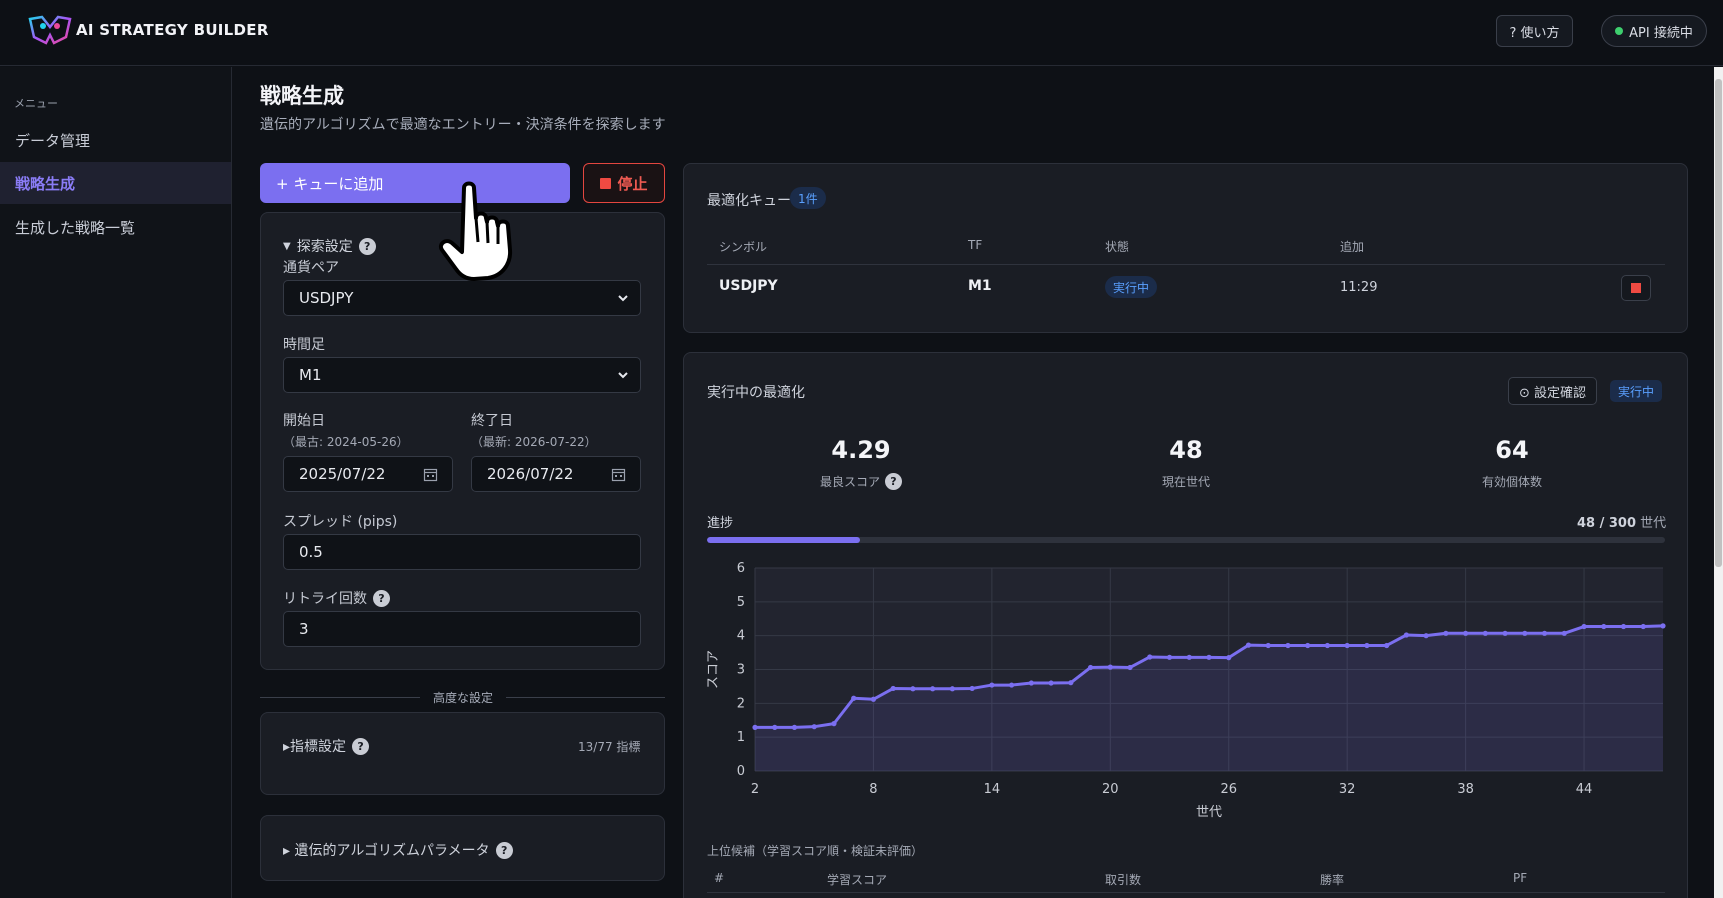 The width and height of the screenshot is (1723, 898). Describe the element at coordinates (492, 421) in the screenshot. I see `end-date-label-text: 終了日` at that location.